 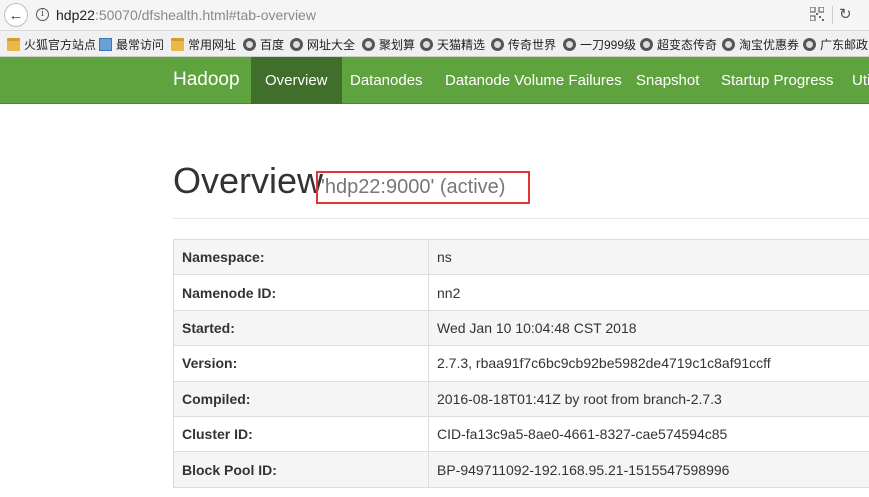 What do you see at coordinates (42, 14) in the screenshot?
I see `site-info-icon: i` at bounding box center [42, 14].